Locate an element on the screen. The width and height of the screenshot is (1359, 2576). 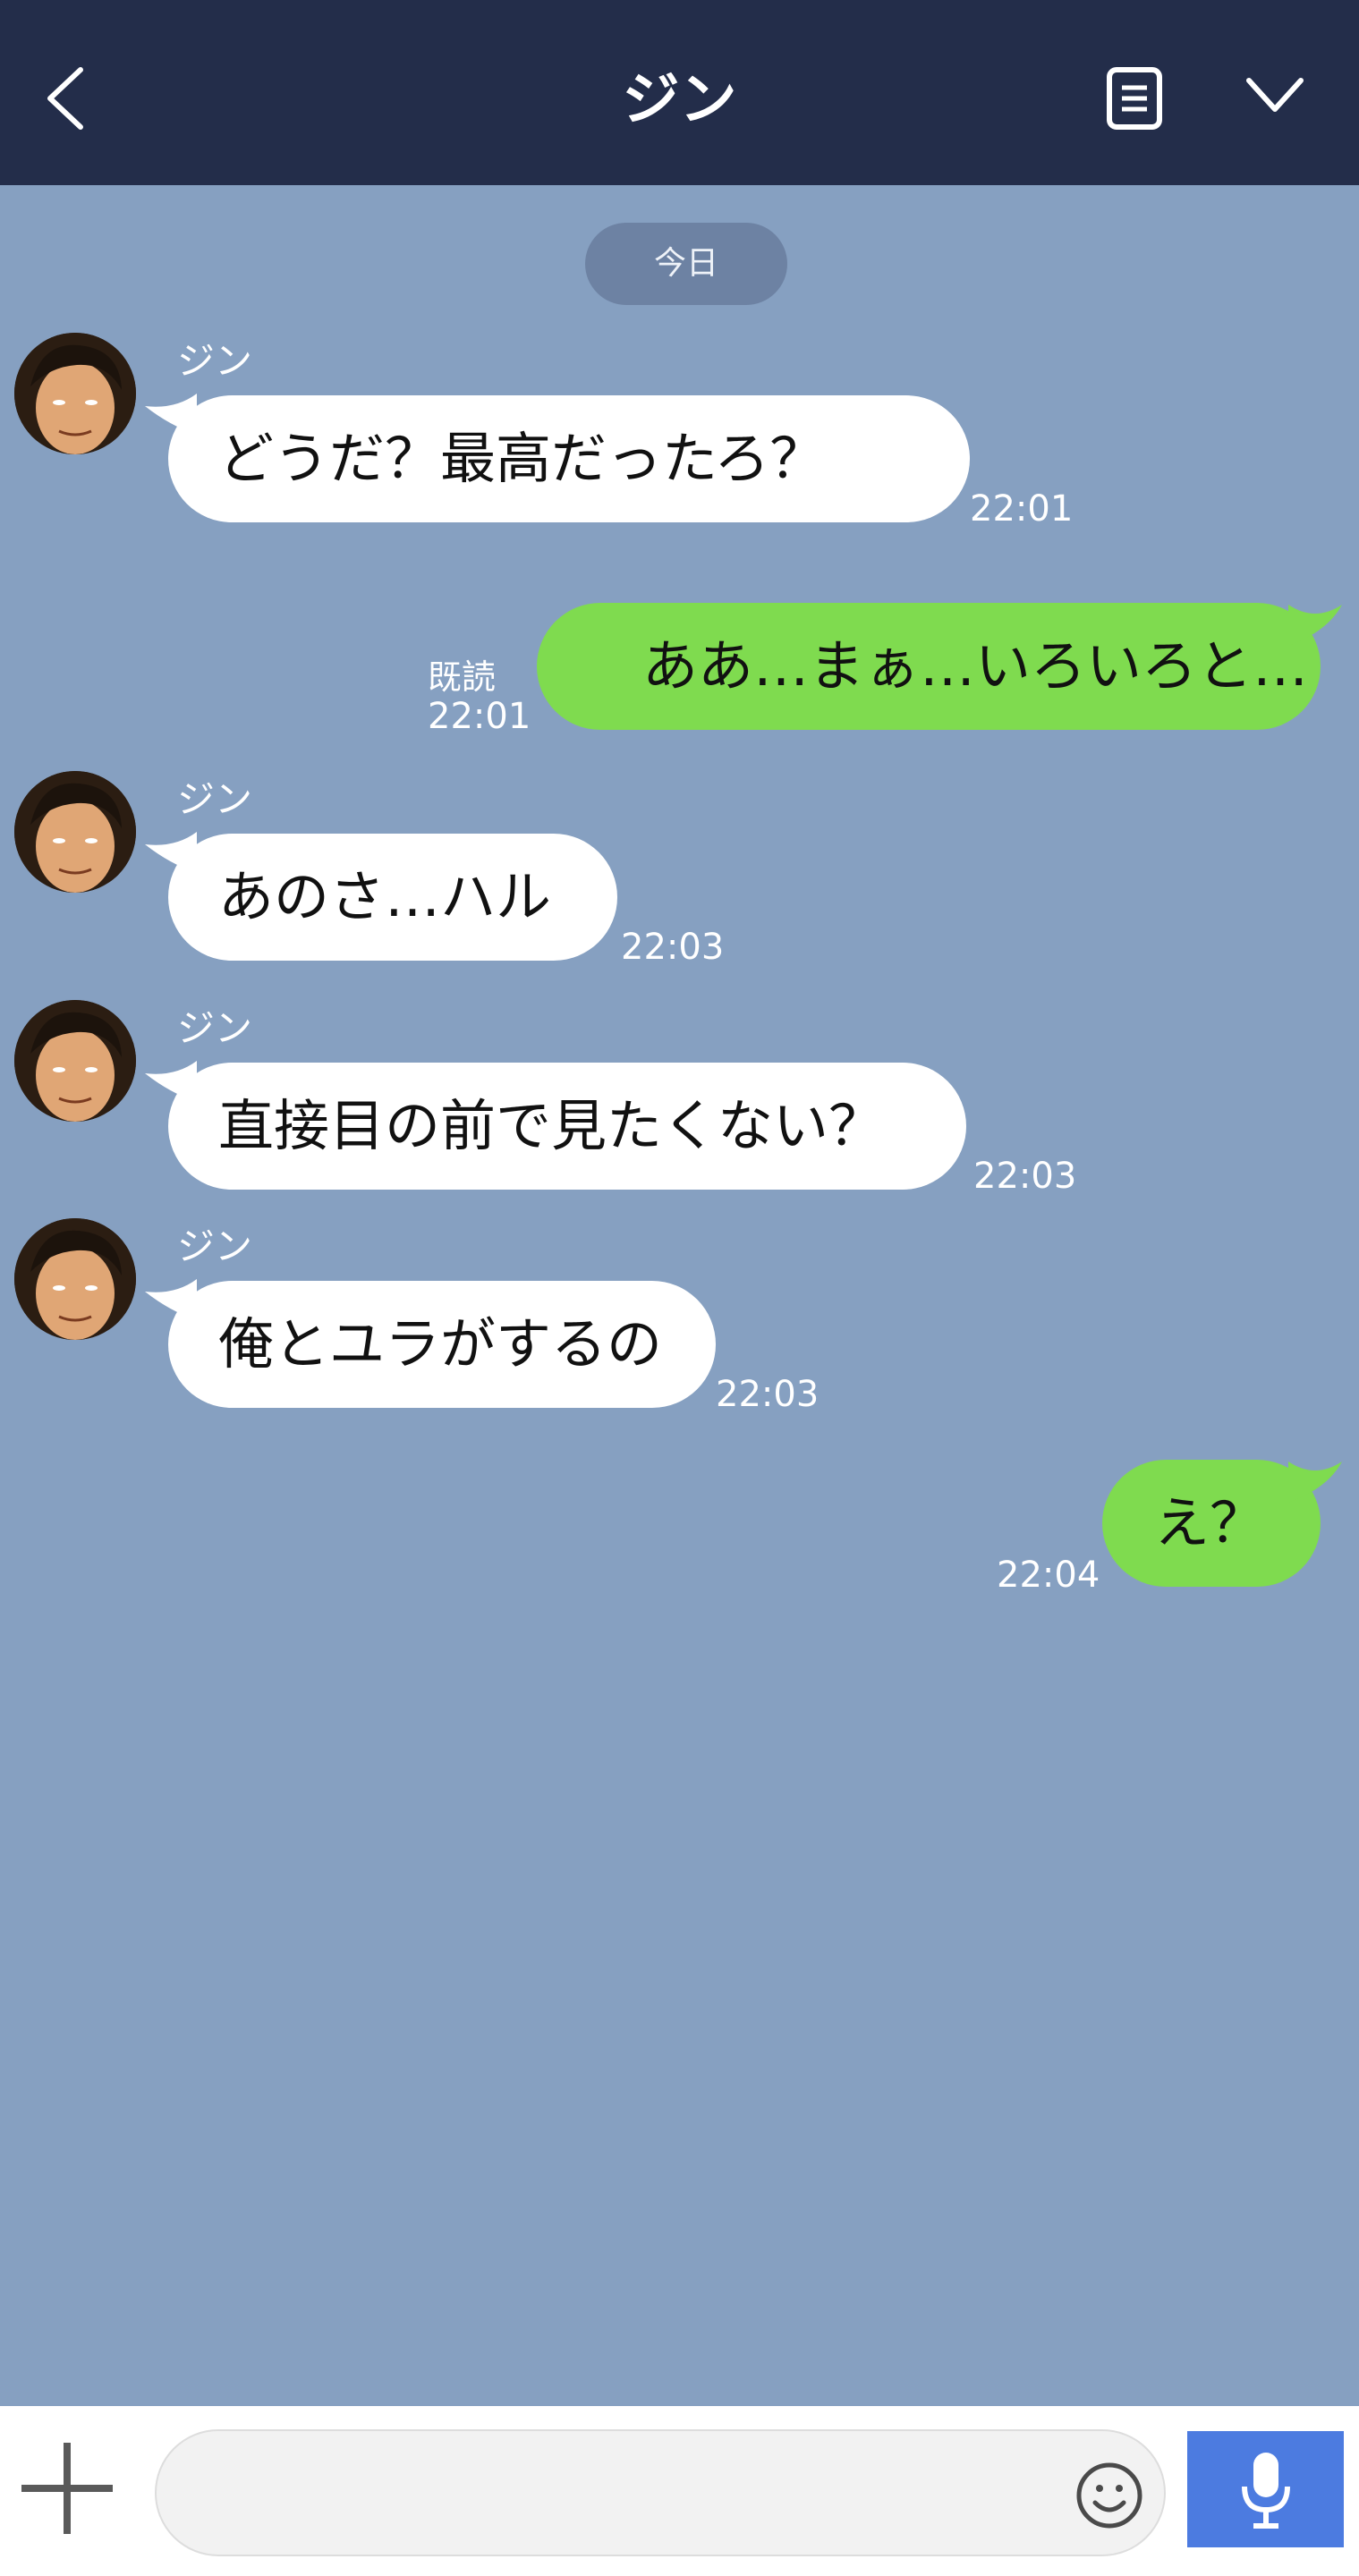
message-bubble-incoming: あのさ…ハル is located at coordinates (393, 897).